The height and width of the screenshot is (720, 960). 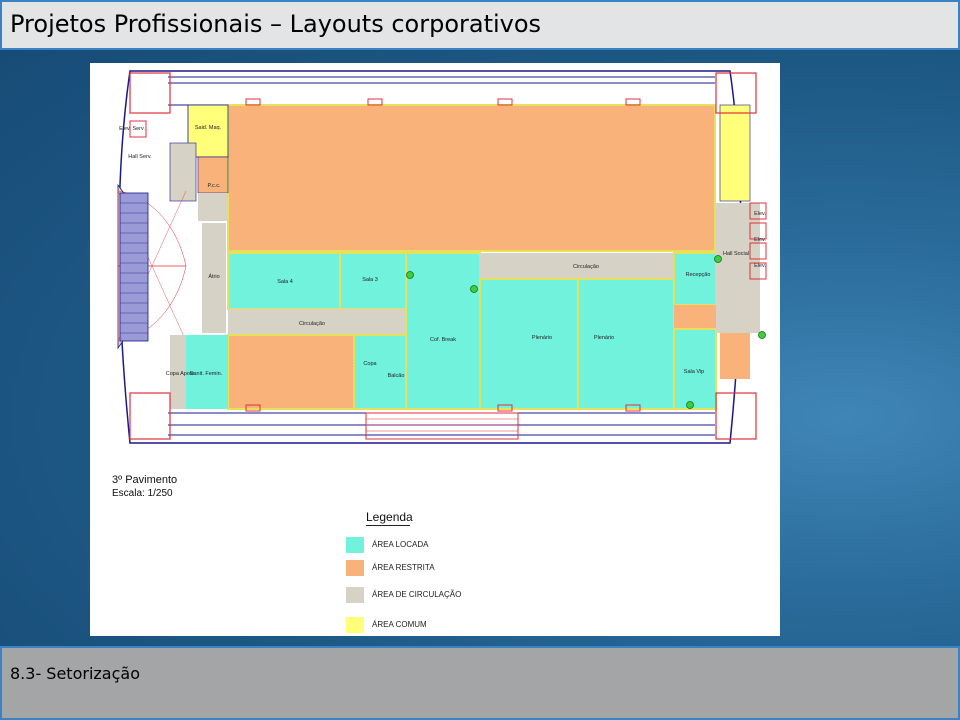 What do you see at coordinates (355, 595) in the screenshot?
I see `legend-swatch-circulacao` at bounding box center [355, 595].